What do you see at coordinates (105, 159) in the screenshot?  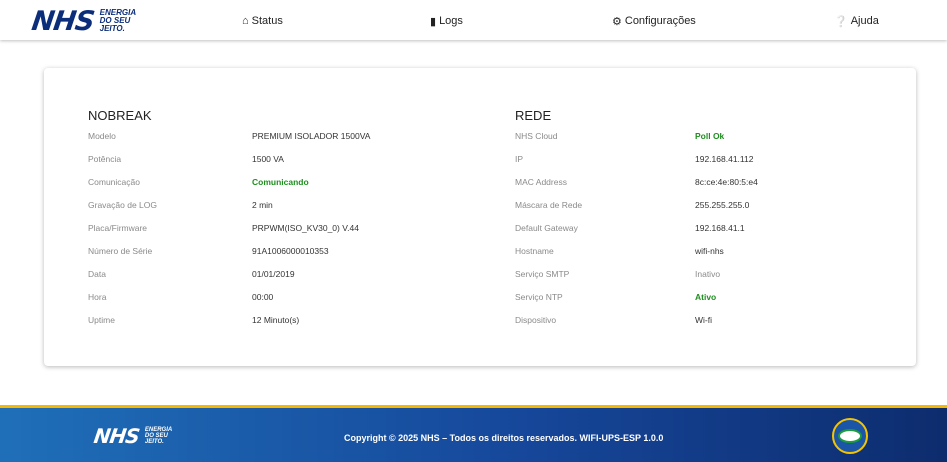 I see `nobreak-label-potencia: Potência` at bounding box center [105, 159].